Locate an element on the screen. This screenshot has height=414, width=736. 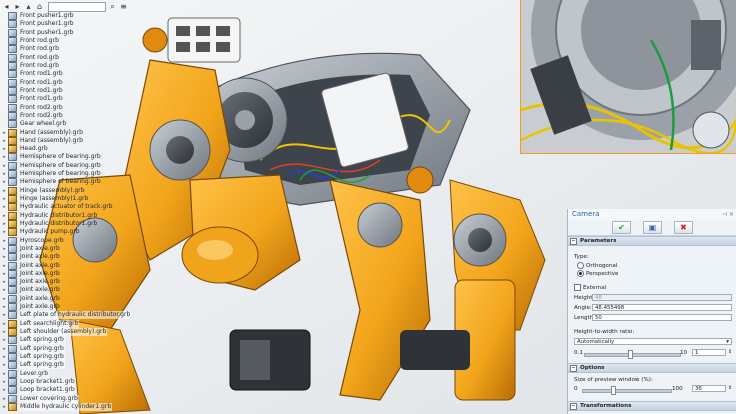
size-field: 36 is located at coordinates (709, 388).